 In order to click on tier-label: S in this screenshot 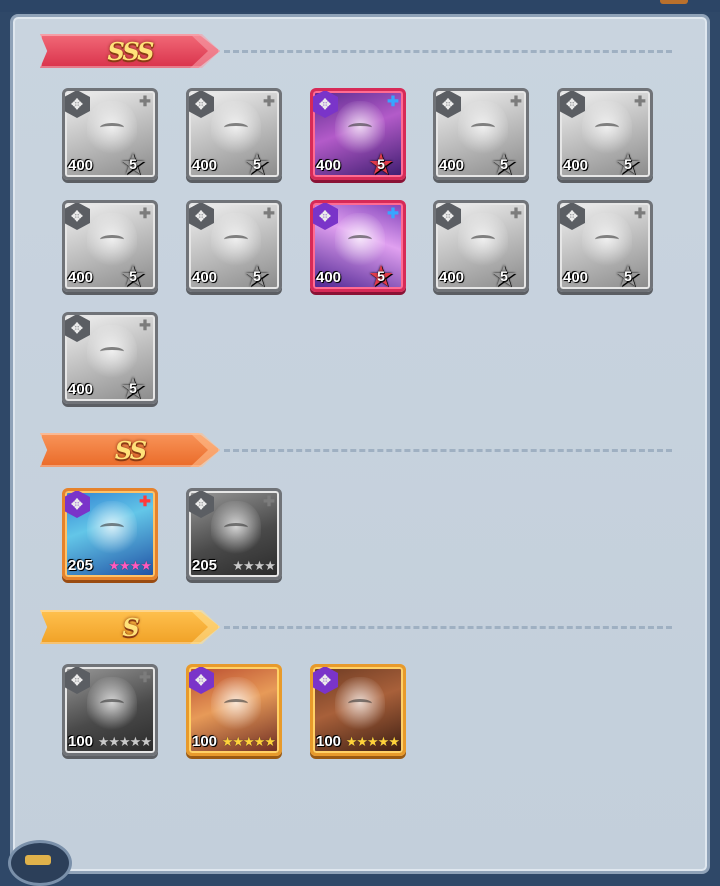, I will do `click(130, 627)`.